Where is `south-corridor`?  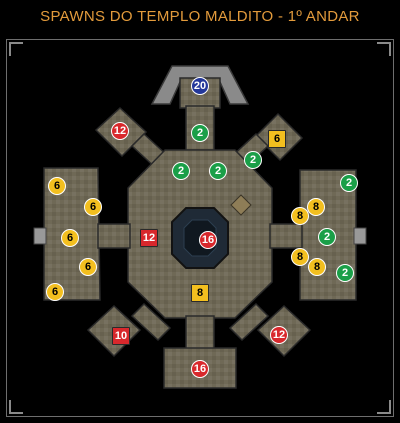
south-corridor is located at coordinates (200, 334).